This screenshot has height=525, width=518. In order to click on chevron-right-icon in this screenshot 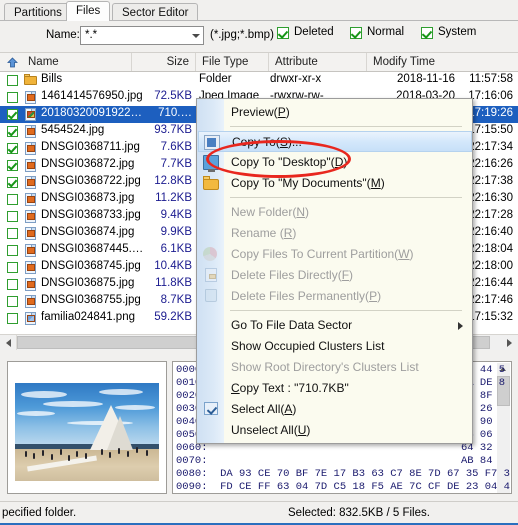, I will do `click(460, 326)`.